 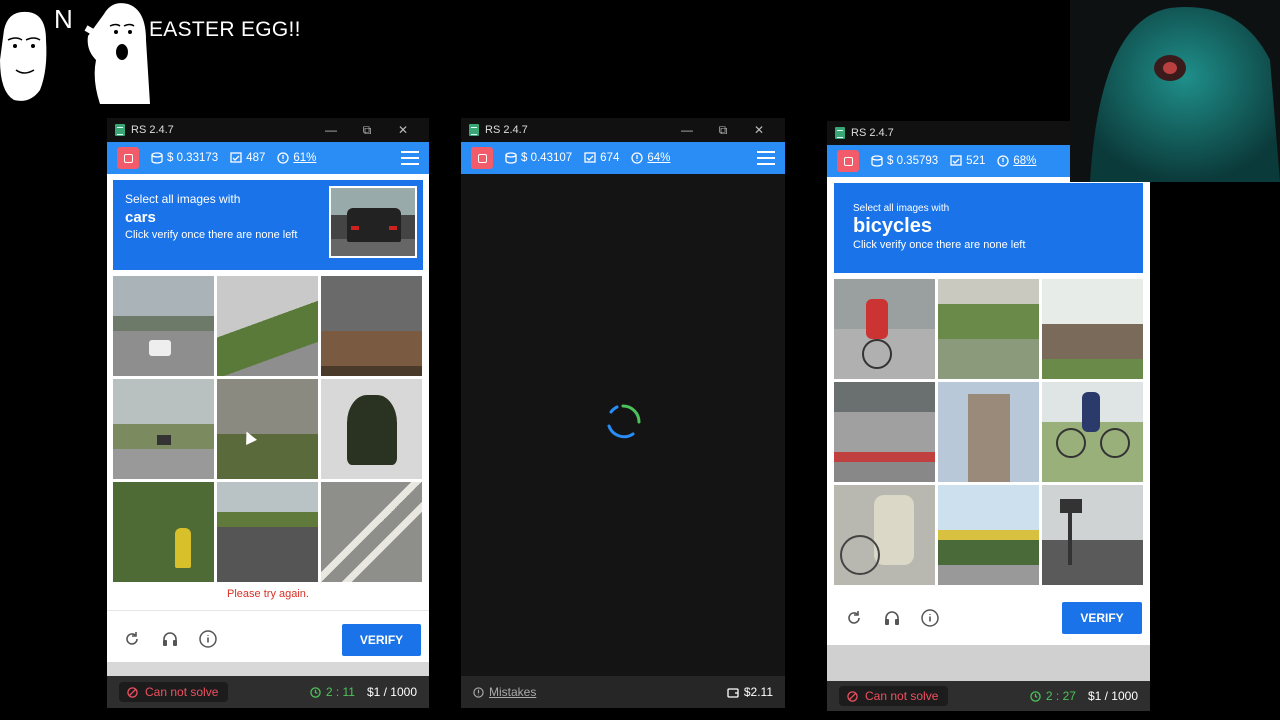 What do you see at coordinates (513, 692) in the screenshot?
I see `mistakes-label: Mistakes` at bounding box center [513, 692].